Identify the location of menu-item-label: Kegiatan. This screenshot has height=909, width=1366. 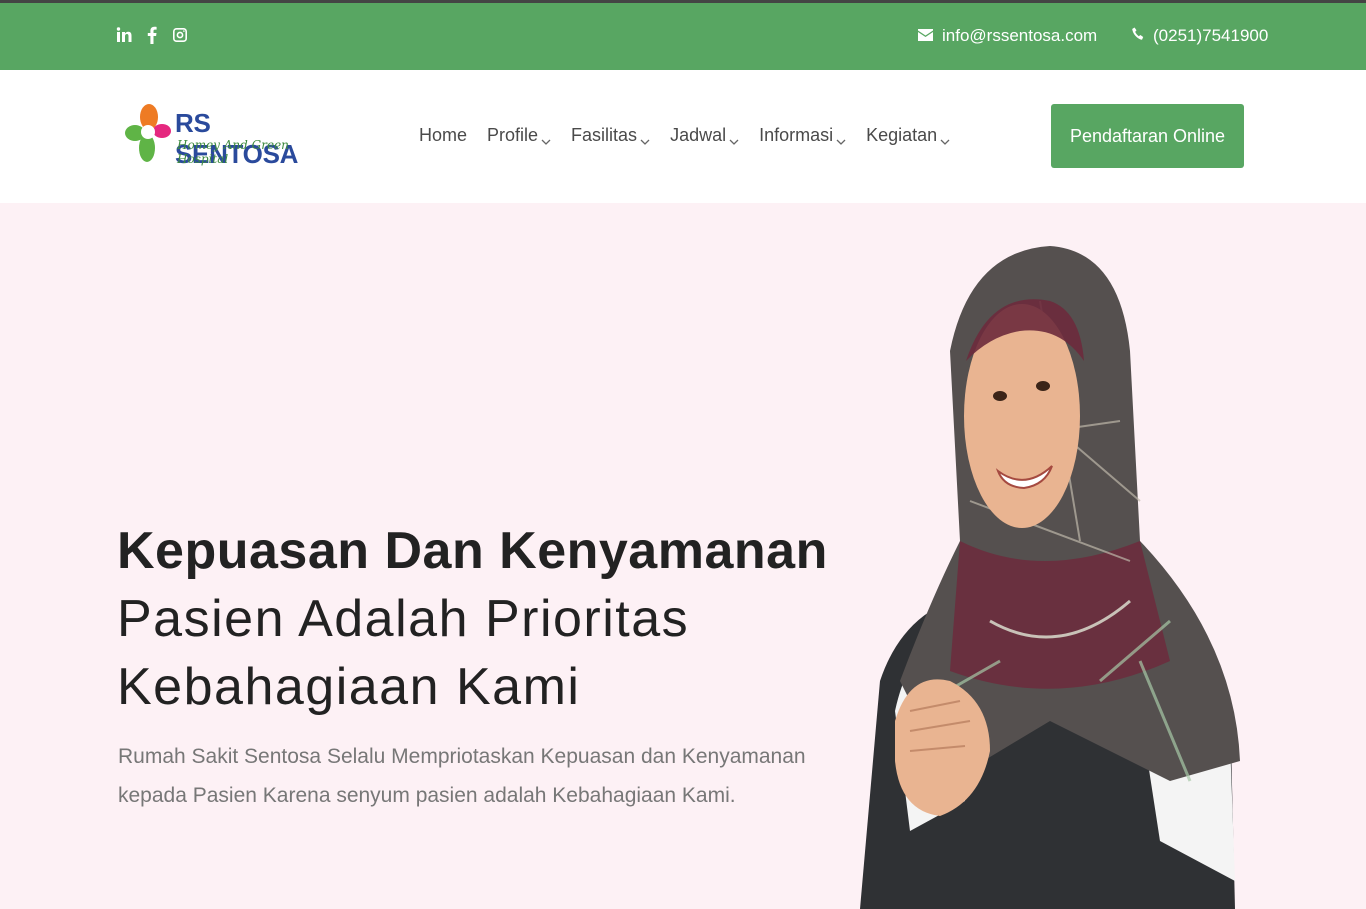
(902, 135).